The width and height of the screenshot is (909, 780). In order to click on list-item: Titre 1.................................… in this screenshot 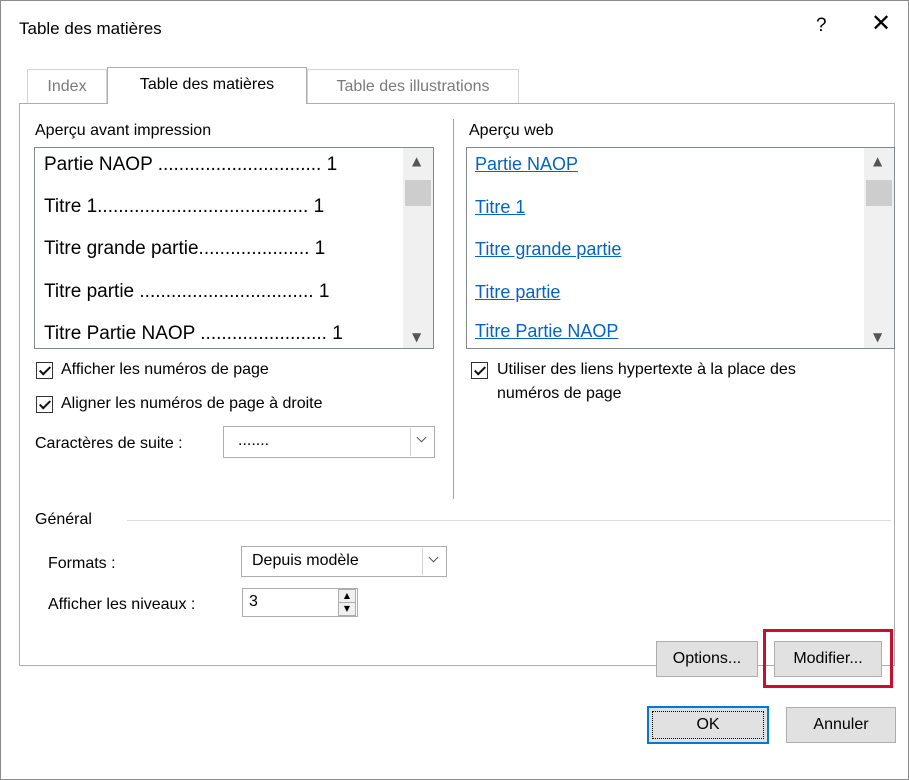, I will do `click(184, 206)`.